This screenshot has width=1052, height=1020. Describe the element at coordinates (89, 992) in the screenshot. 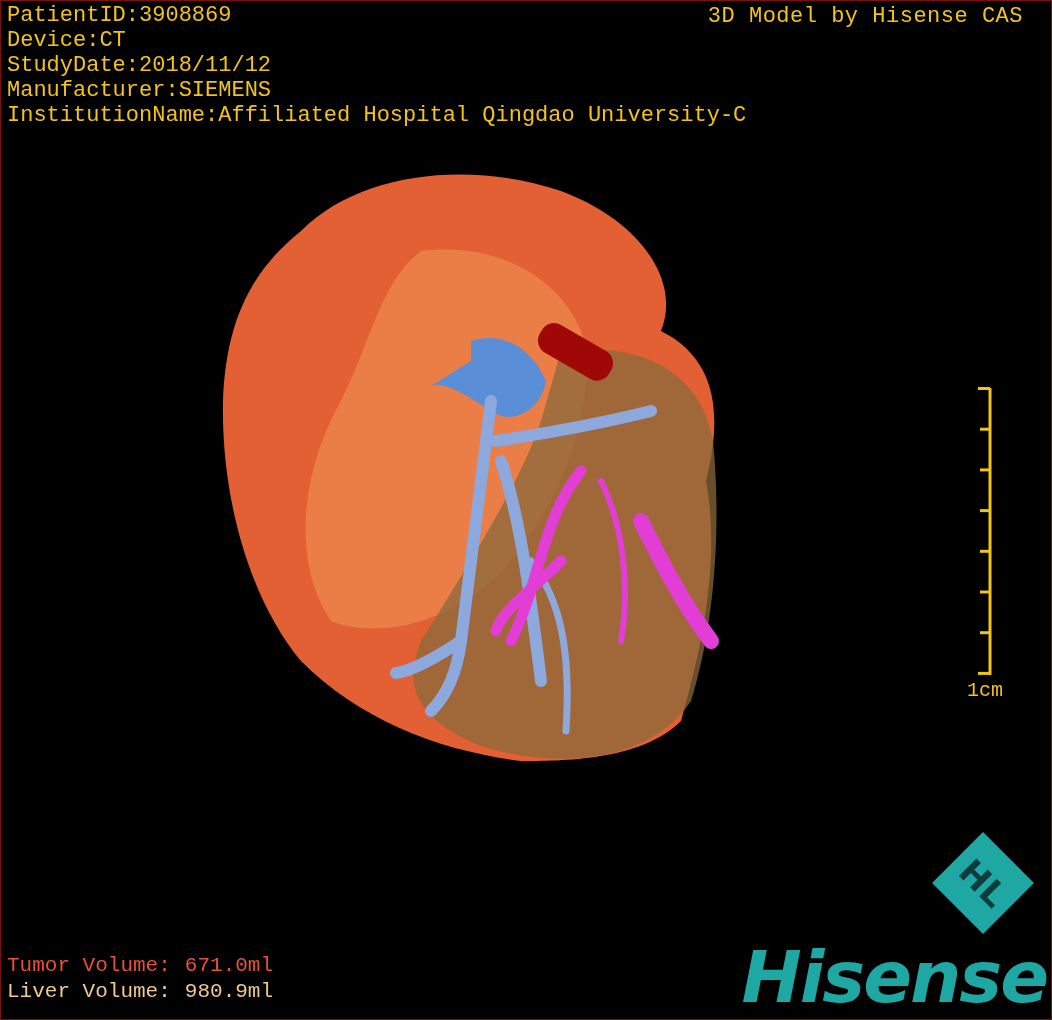

I see `volume-label: Liver Volume:` at that location.